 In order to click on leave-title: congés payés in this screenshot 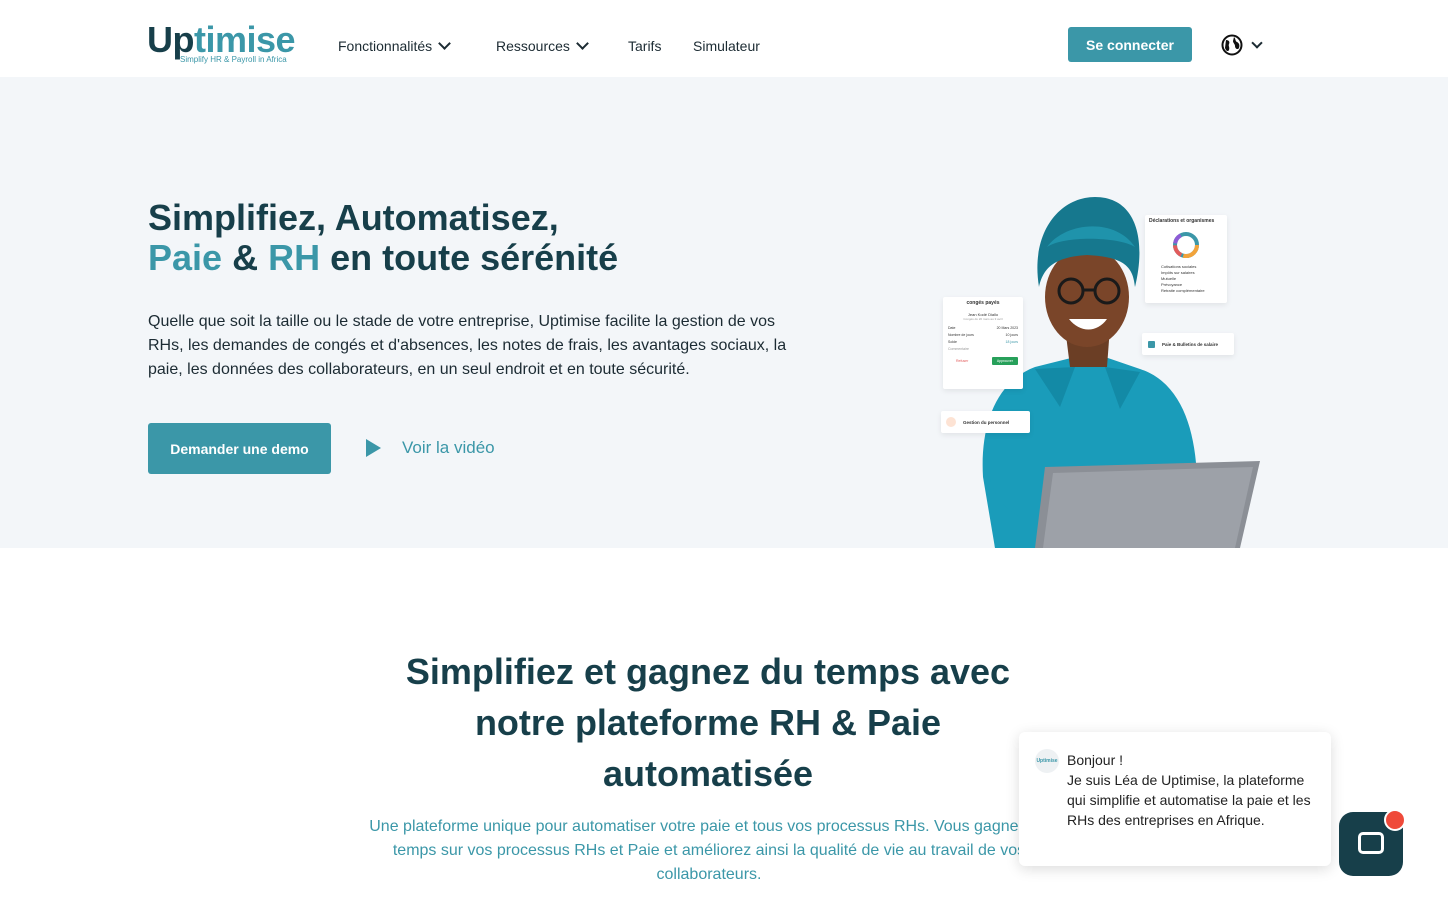, I will do `click(983, 303)`.